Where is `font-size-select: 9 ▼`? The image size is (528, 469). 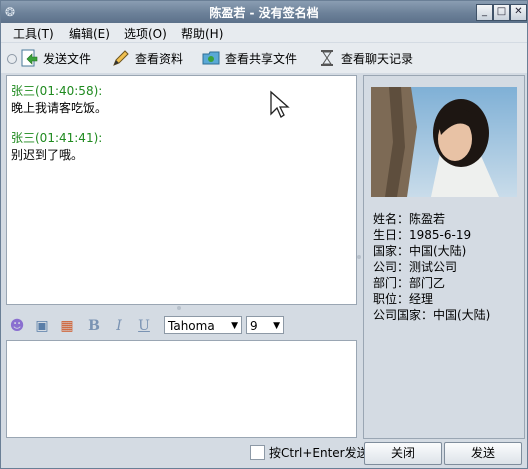
font-size-select: 9 ▼ is located at coordinates (265, 325).